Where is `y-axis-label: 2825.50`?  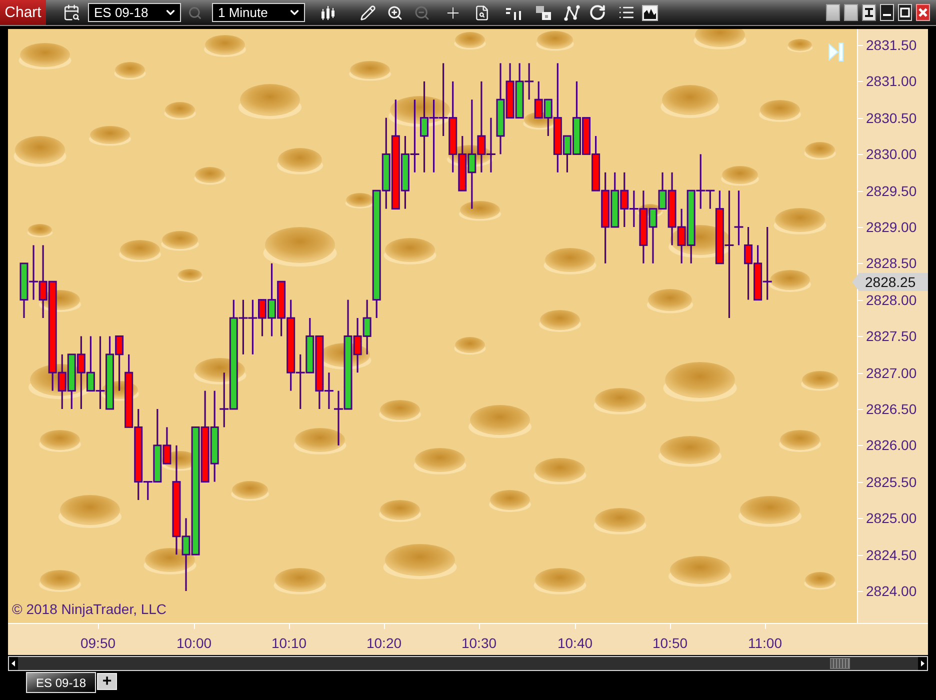
y-axis-label: 2825.50 is located at coordinates (891, 482).